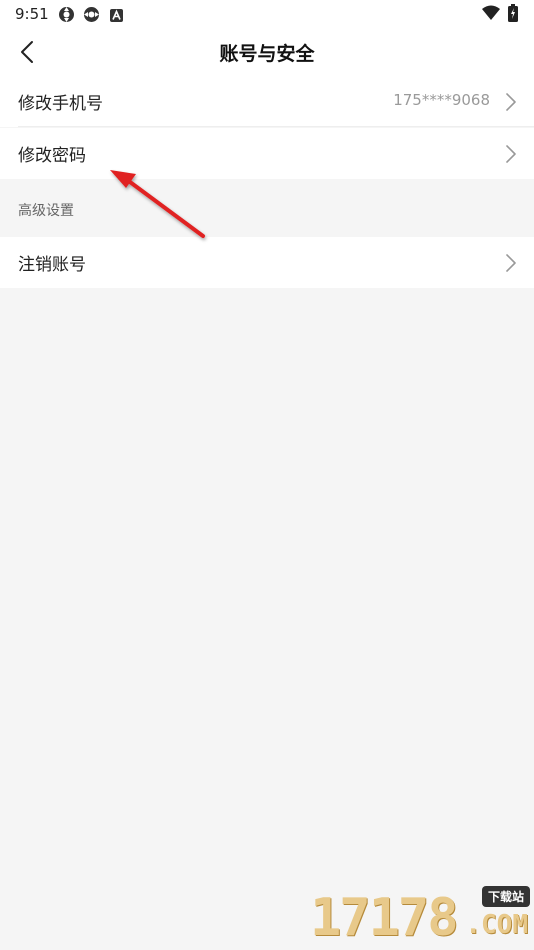 The width and height of the screenshot is (534, 950). I want to click on delete-account-row: 注销账号, so click(267, 262).